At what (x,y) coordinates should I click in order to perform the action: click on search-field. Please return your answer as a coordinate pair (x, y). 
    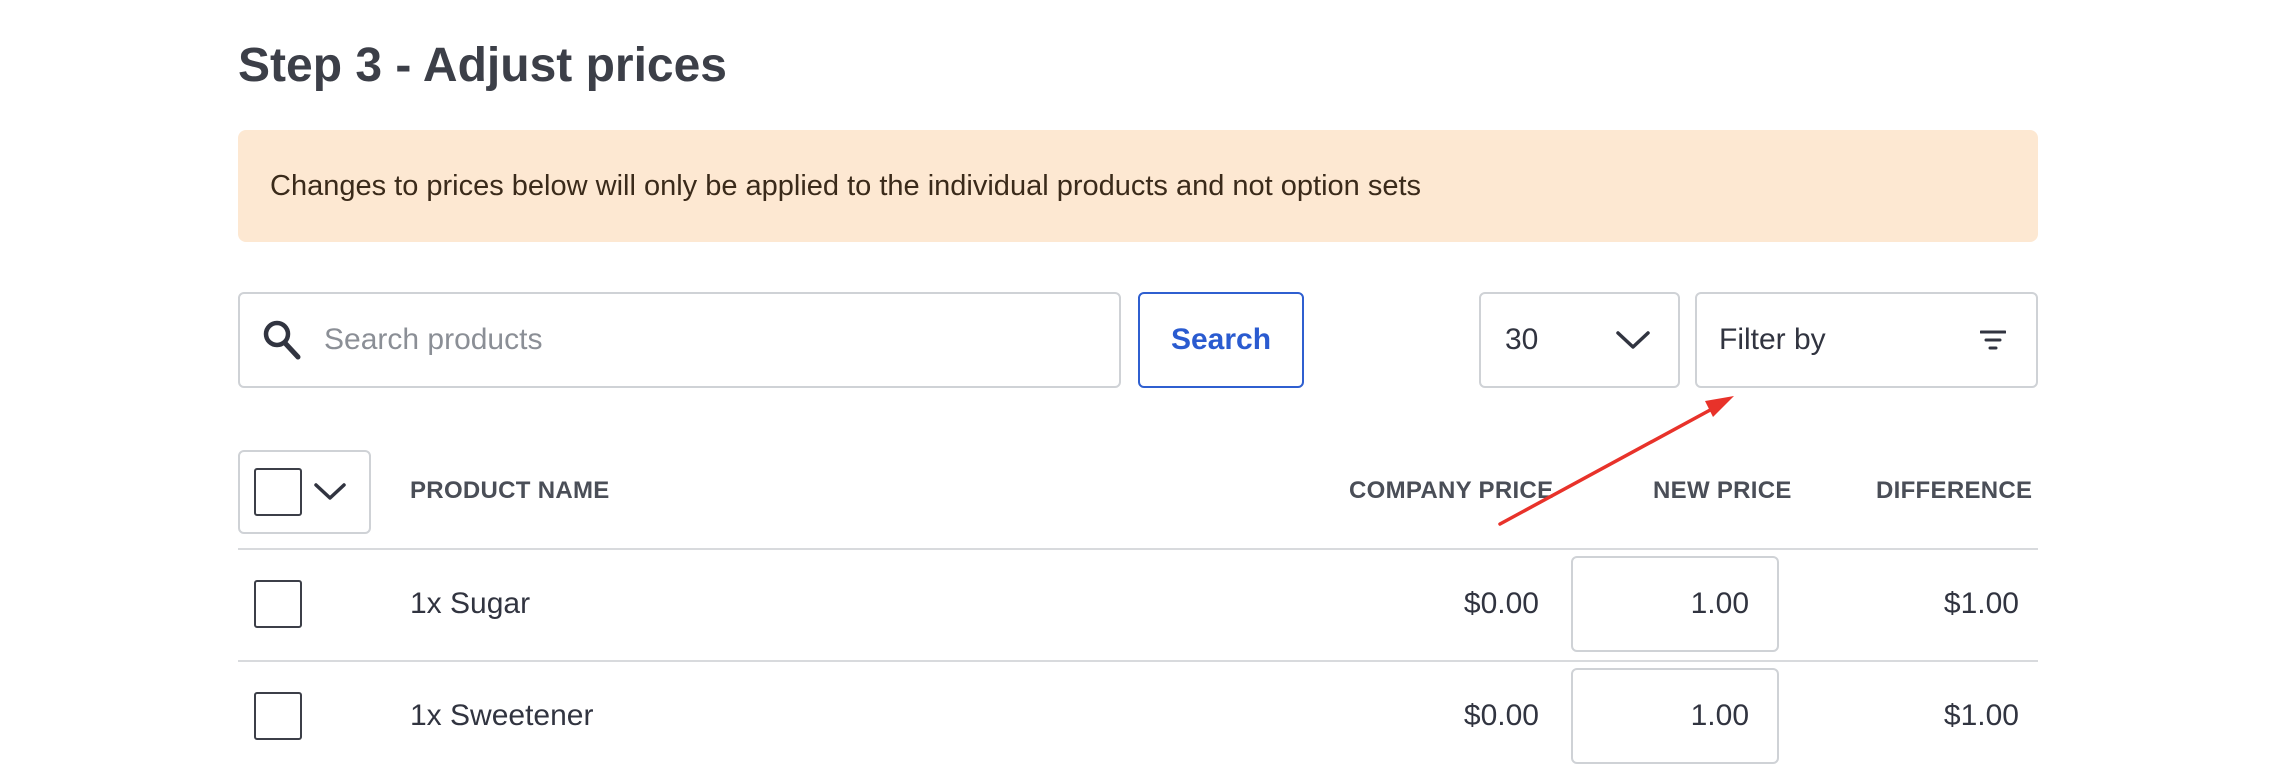
    Looking at the image, I should click on (679, 340).